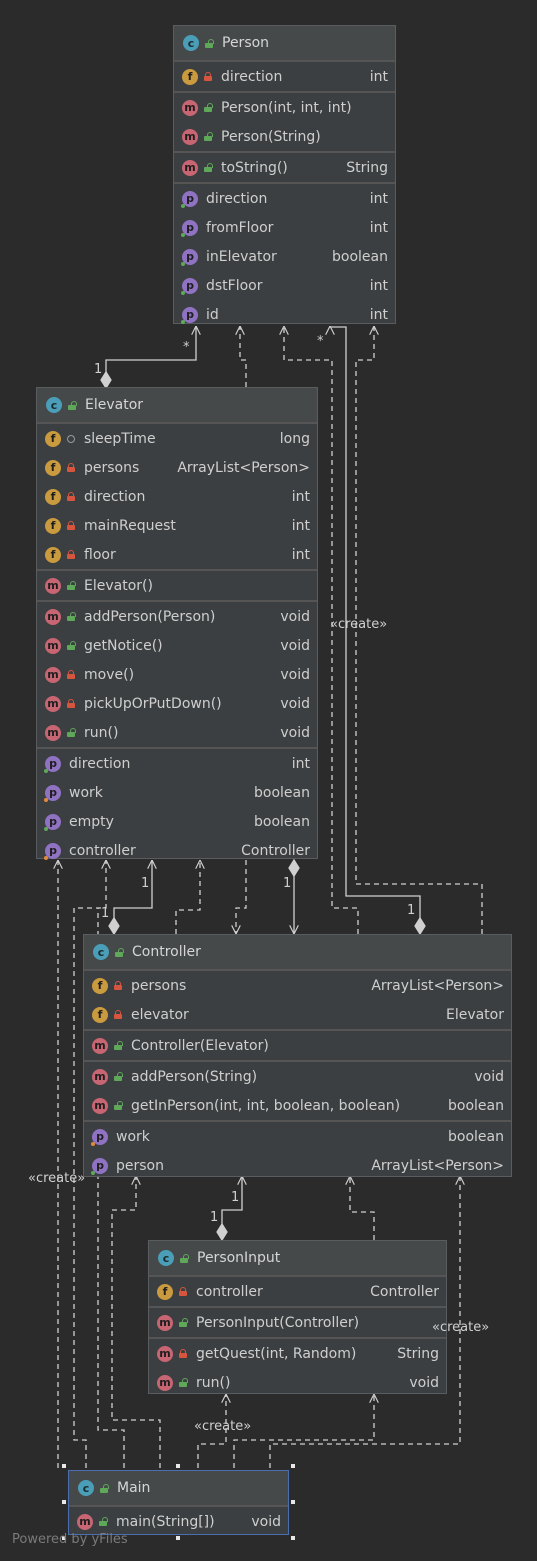 This screenshot has width=537, height=1561. I want to click on property-row: p empty boolean, so click(177, 821).